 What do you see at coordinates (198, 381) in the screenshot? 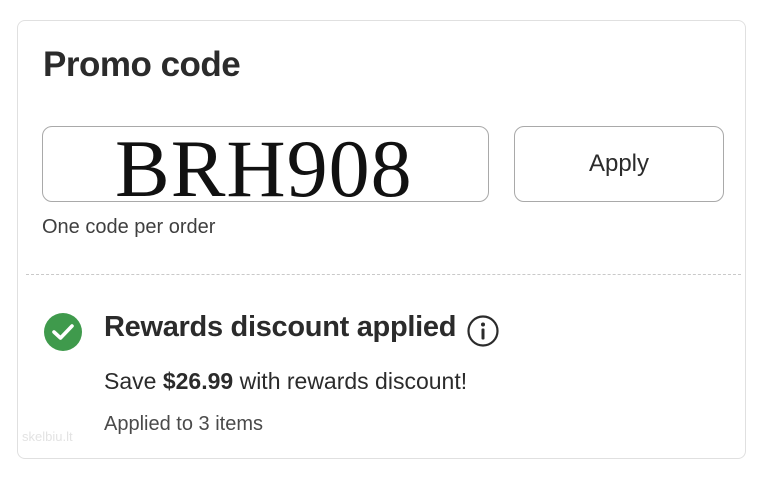
I see `savings-amount: $26.99` at bounding box center [198, 381].